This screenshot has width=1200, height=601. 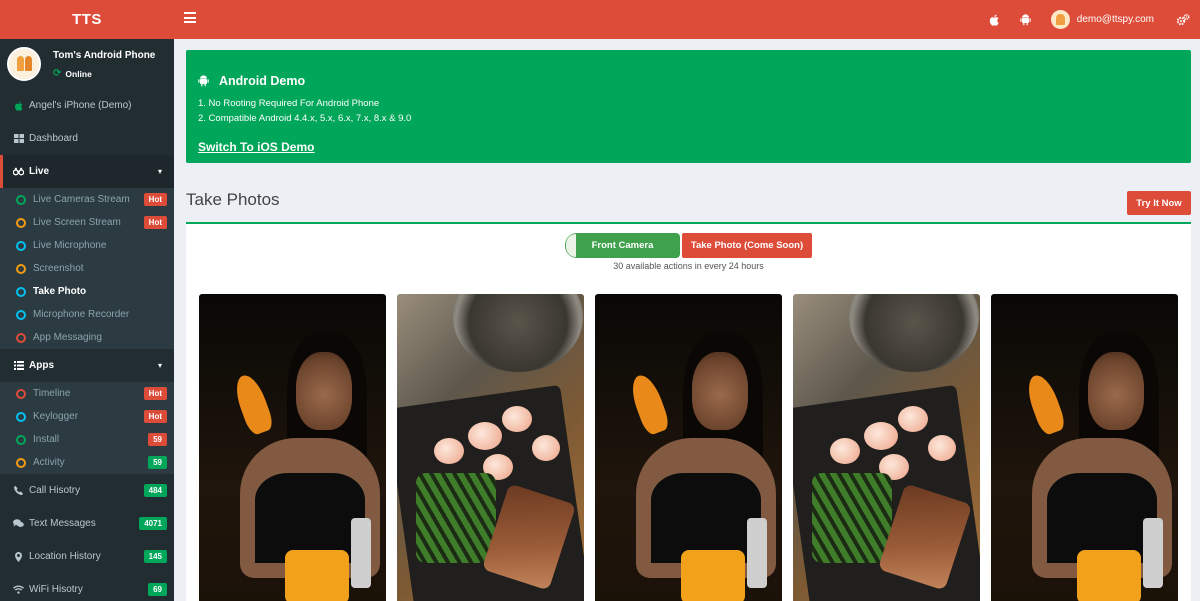 I want to click on sidebar-item-call-history: Call Hisotry 484, so click(x=87, y=490).